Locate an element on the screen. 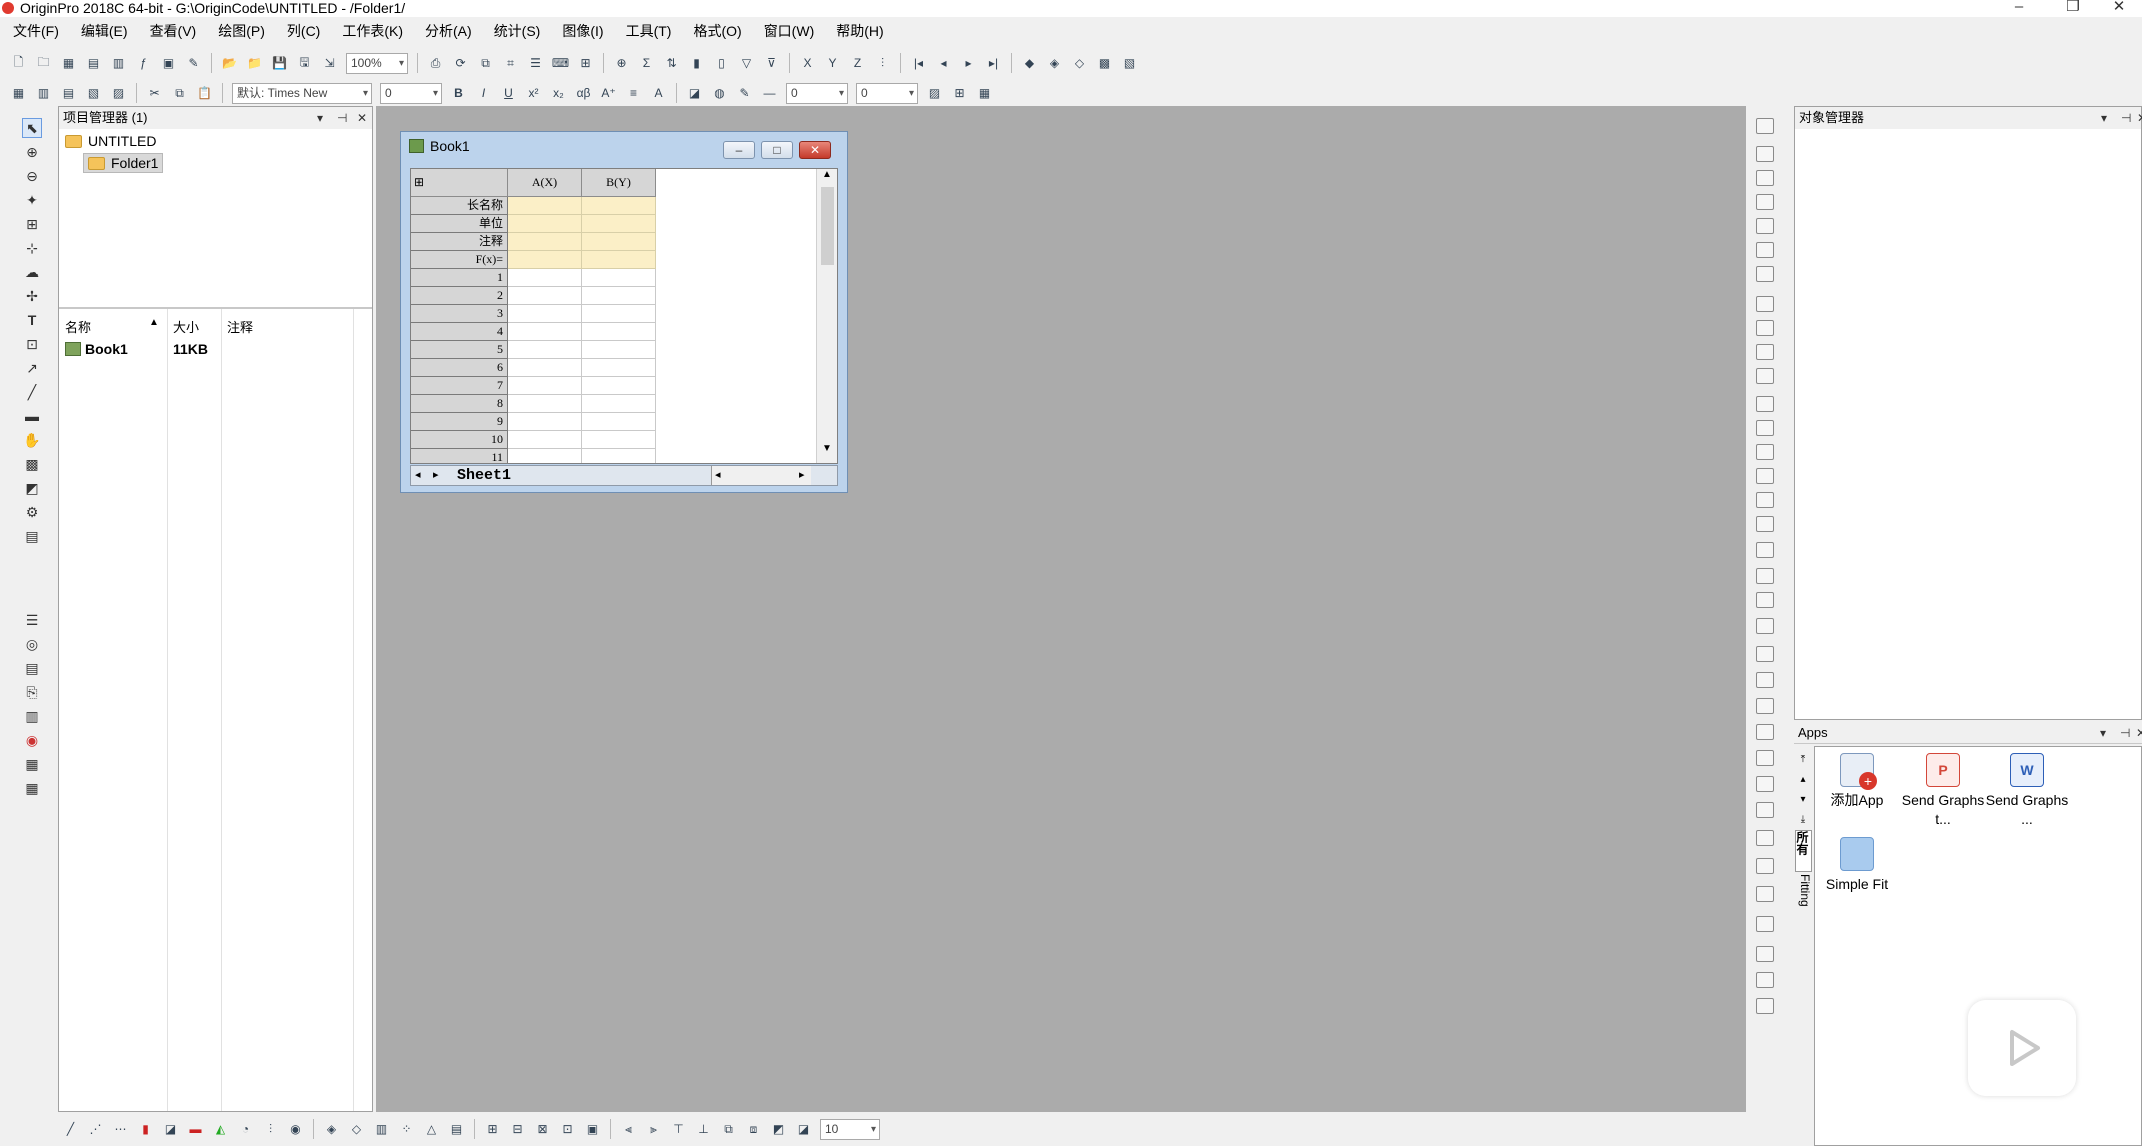  meta-row-header: 注释 is located at coordinates (459, 242).